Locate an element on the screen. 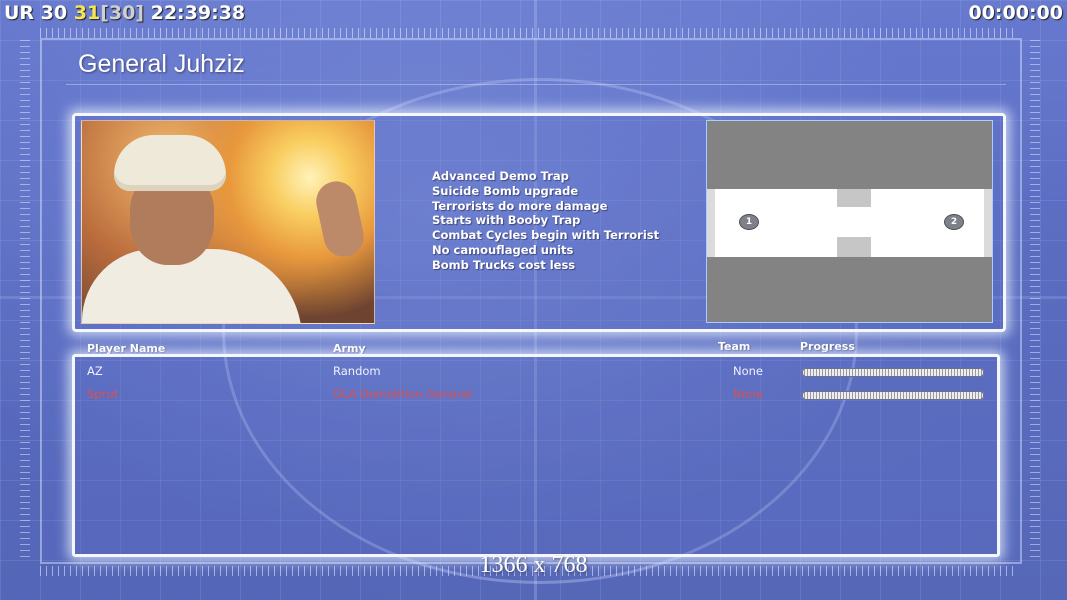  map-choke-bottom is located at coordinates (854, 247).